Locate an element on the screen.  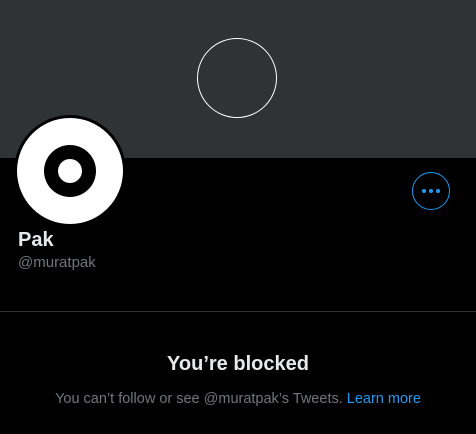
more-options-button is located at coordinates (431, 191).